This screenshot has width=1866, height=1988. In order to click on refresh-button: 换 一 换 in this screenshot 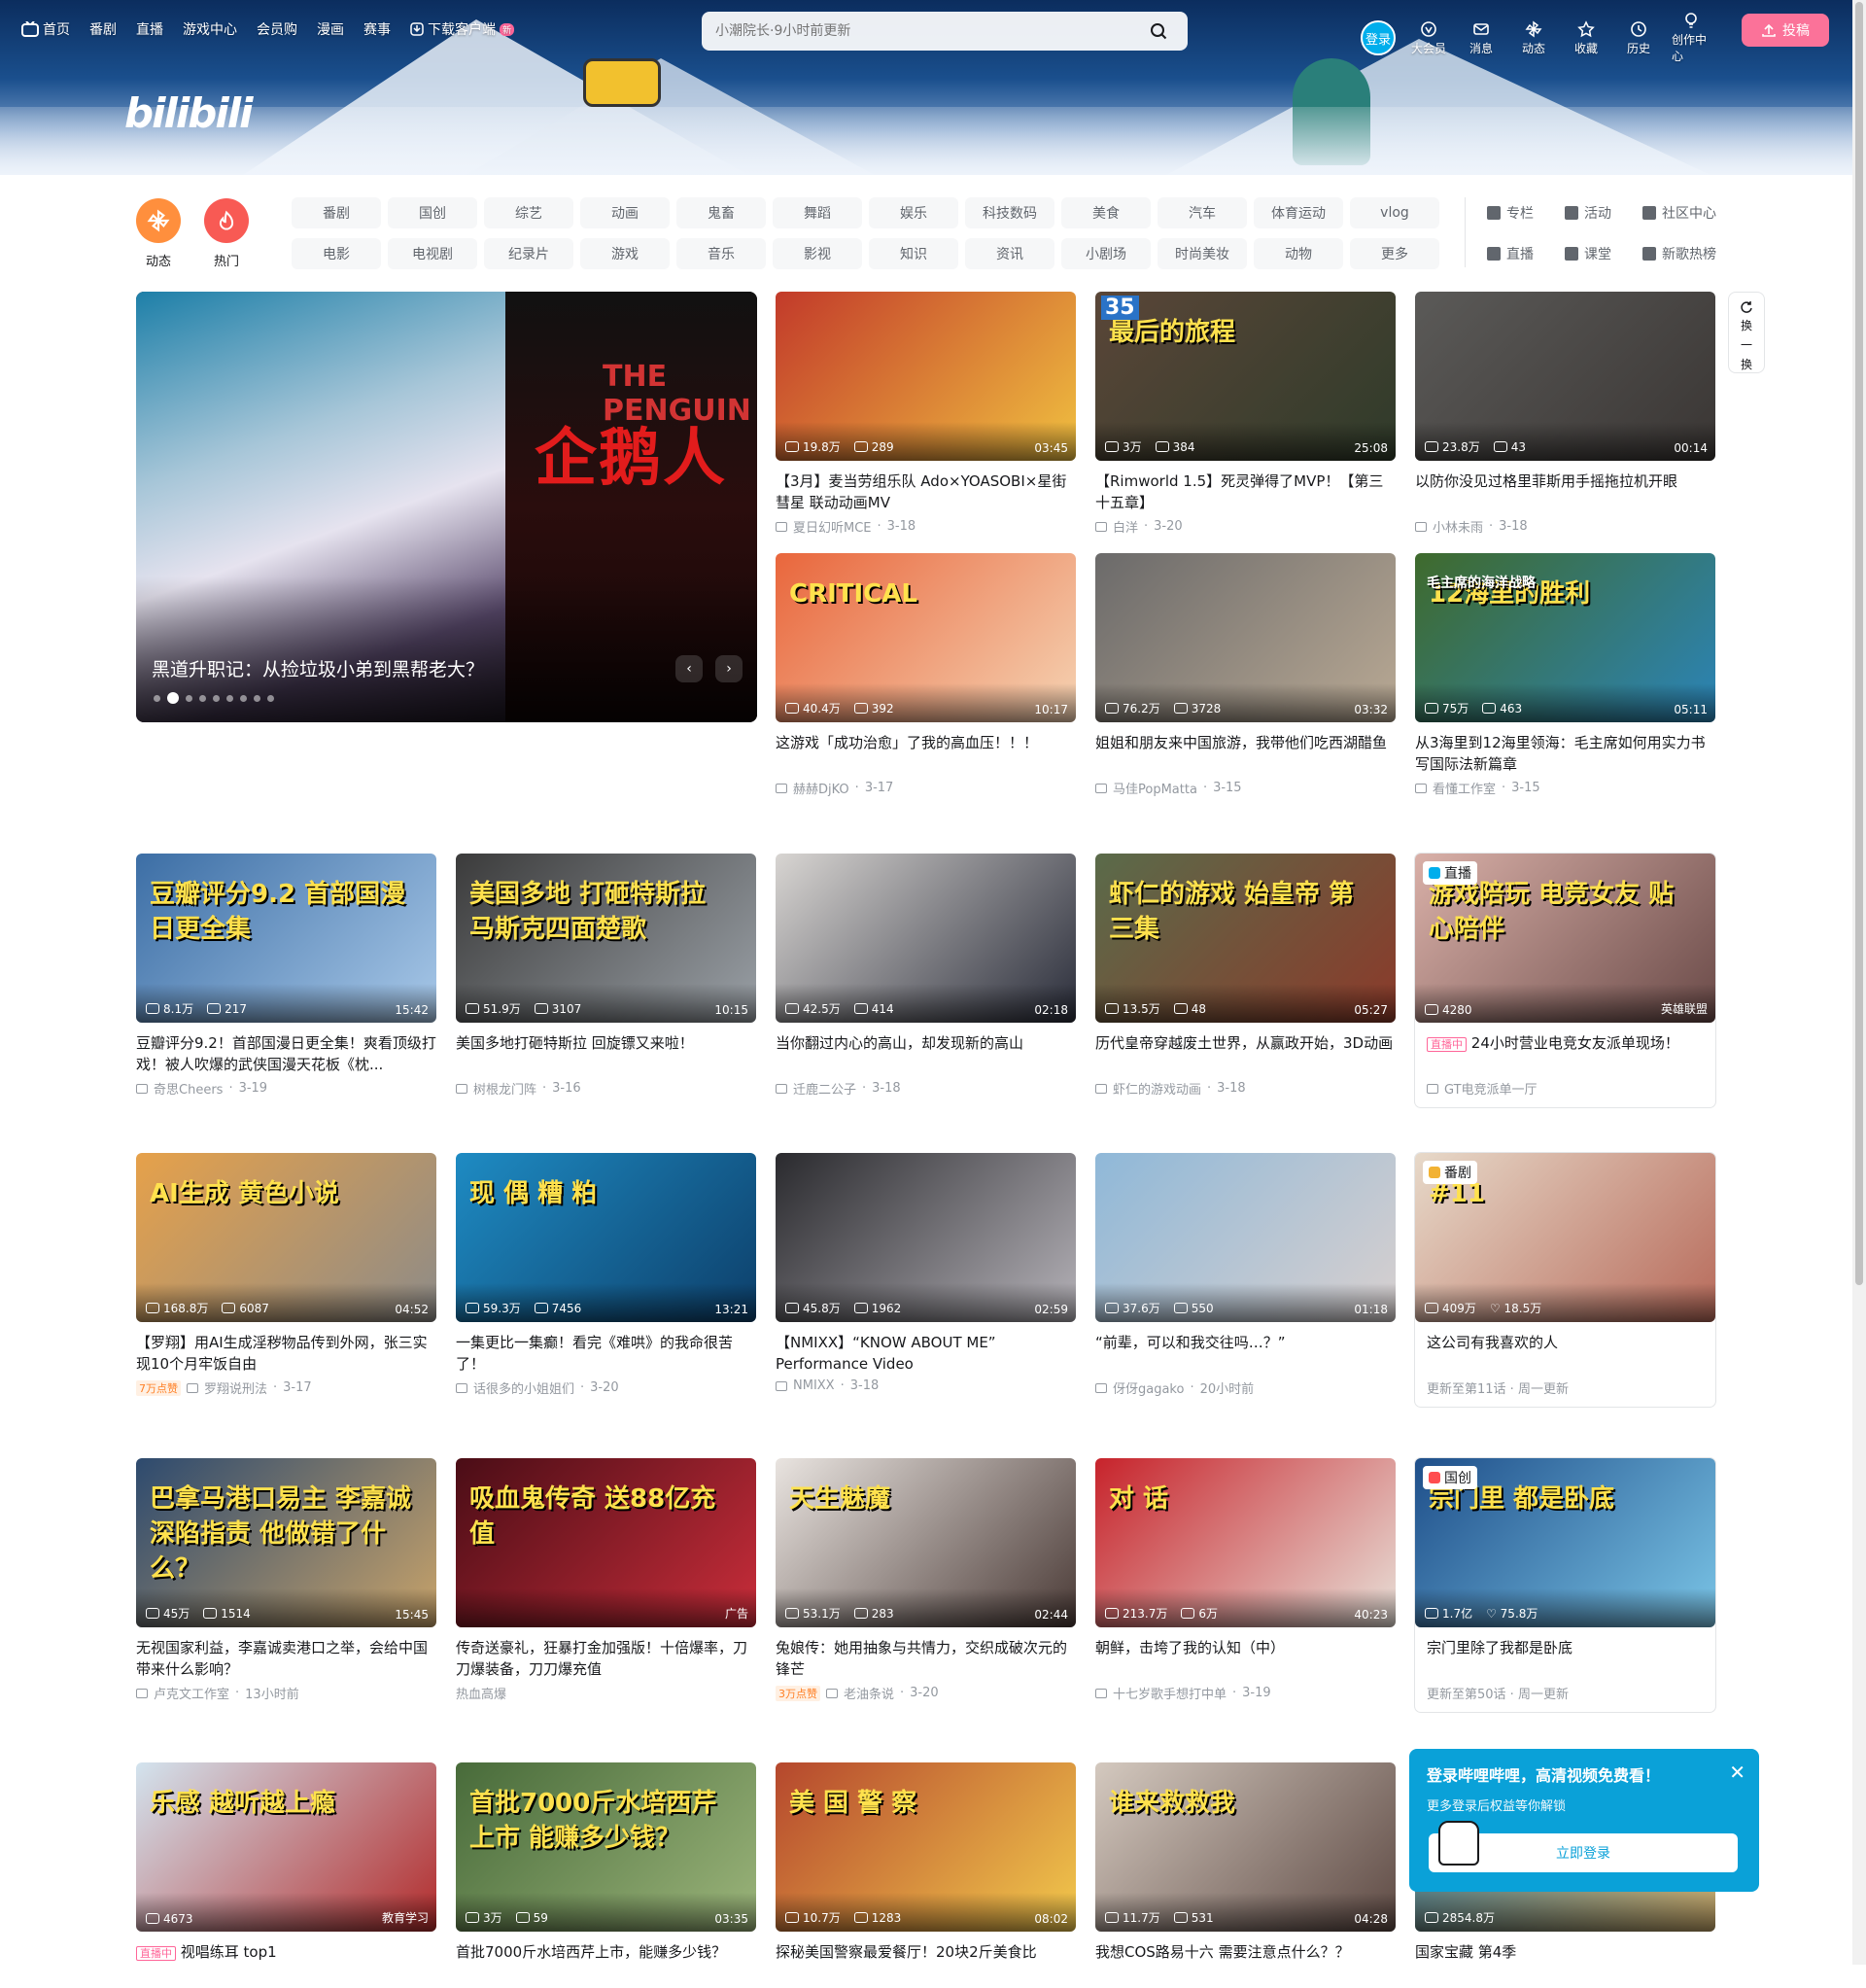, I will do `click(1746, 333)`.